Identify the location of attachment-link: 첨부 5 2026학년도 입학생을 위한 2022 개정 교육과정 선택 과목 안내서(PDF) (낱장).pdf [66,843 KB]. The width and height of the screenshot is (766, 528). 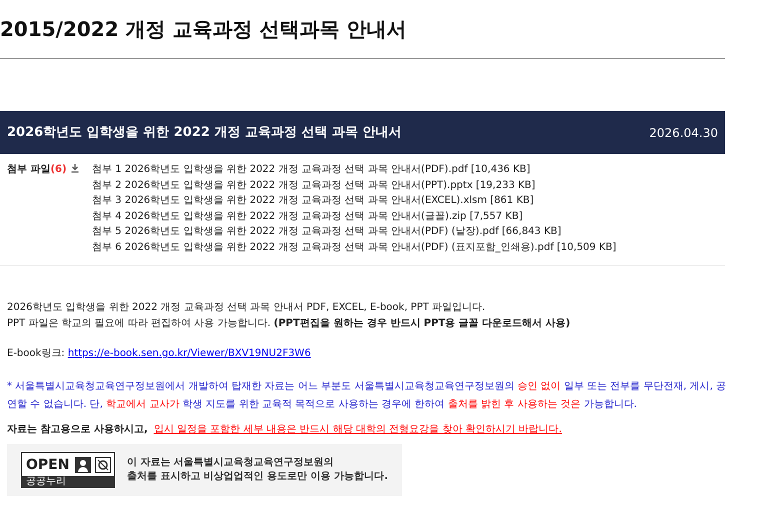
(354, 232).